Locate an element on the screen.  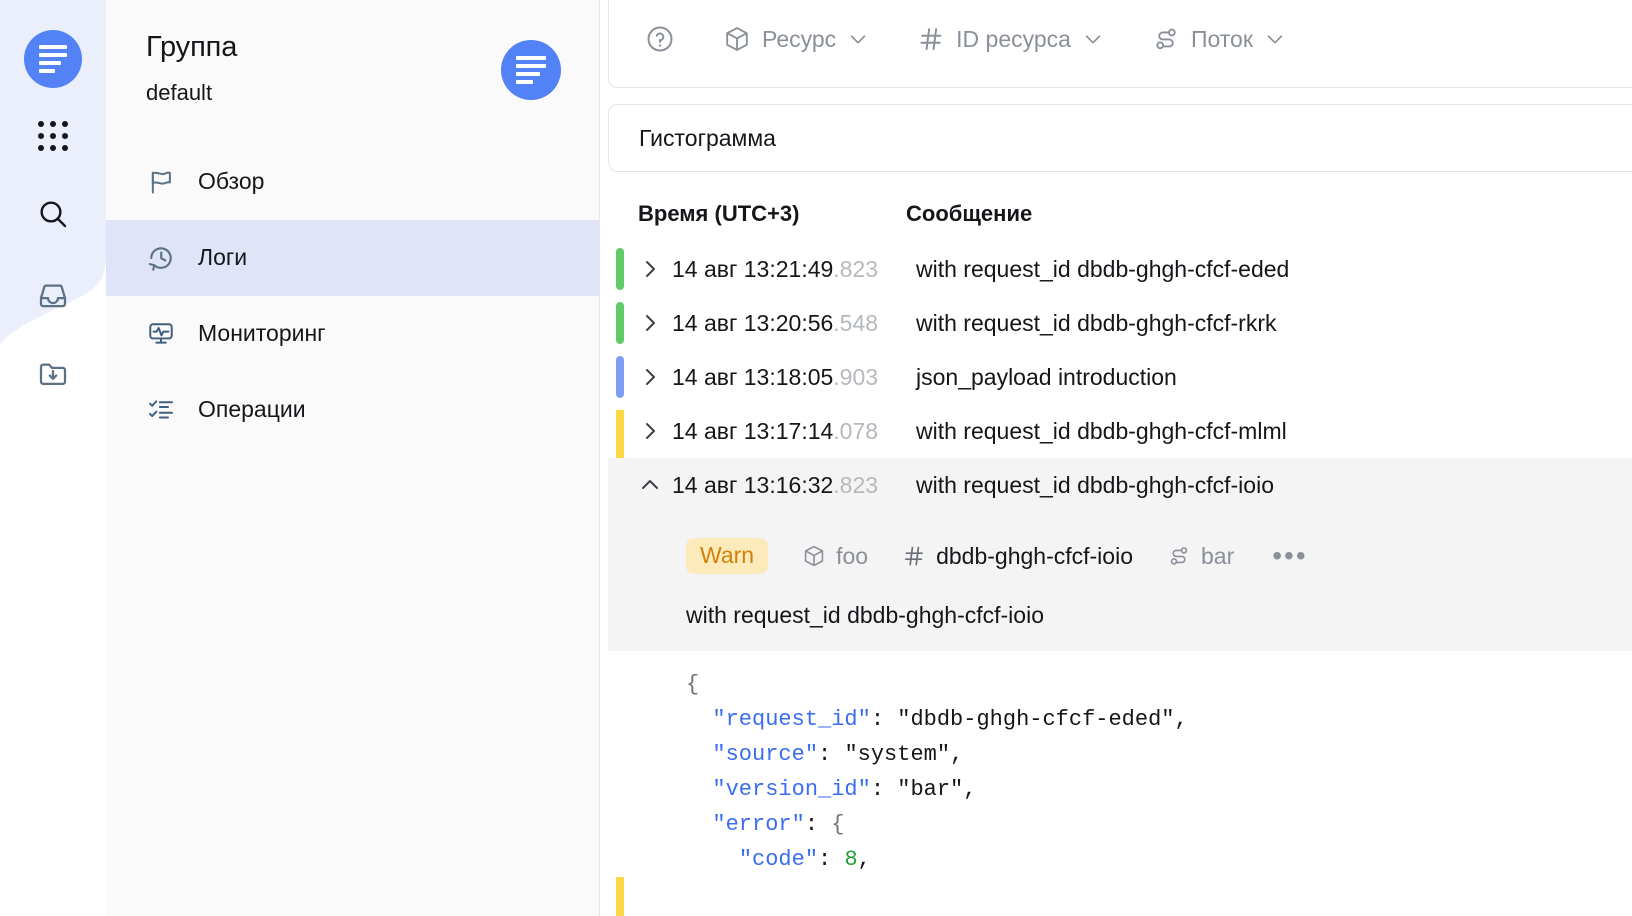
group-avatar is located at coordinates (531, 70).